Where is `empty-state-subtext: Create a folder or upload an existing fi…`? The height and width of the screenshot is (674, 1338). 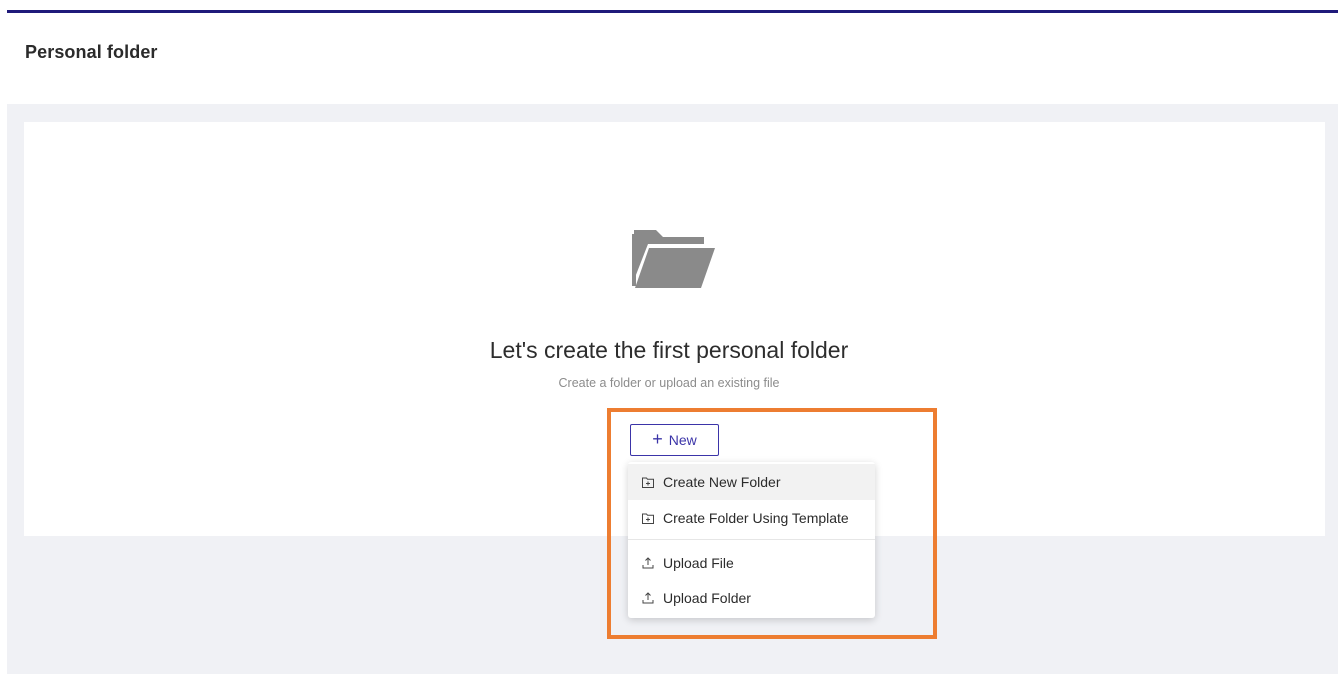 empty-state-subtext: Create a folder or upload an existing fi… is located at coordinates (669, 383).